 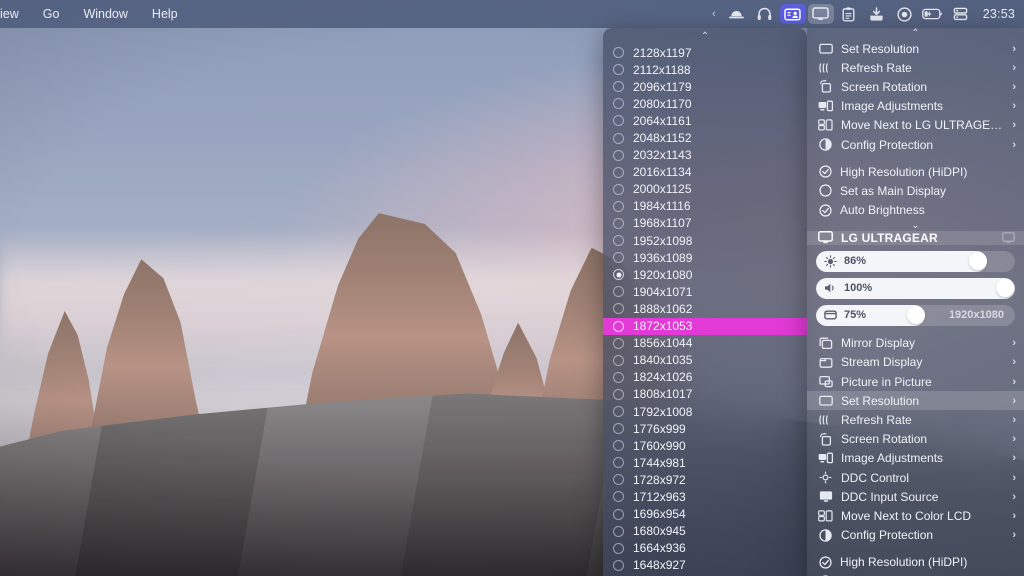 I want to click on display-sliders: 86% 100% 75% 1920x1080, so click(x=915, y=289).